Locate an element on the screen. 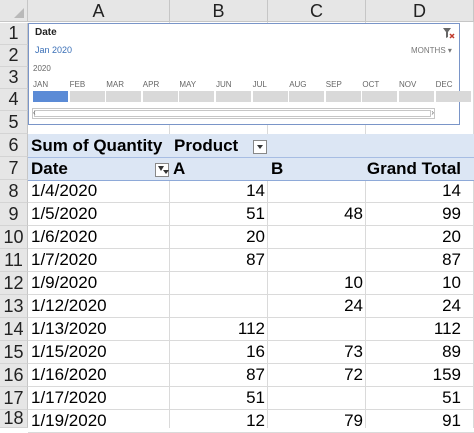 Image resolution: width=474 pixels, height=433 pixels. scroll-left-icon: ‹ is located at coordinates (34, 112).